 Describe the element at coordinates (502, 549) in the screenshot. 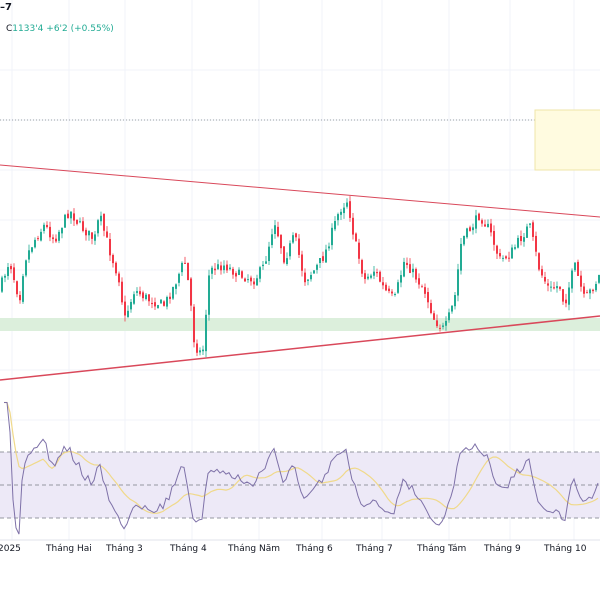

I see `x-axis-label: Tháng 9` at that location.